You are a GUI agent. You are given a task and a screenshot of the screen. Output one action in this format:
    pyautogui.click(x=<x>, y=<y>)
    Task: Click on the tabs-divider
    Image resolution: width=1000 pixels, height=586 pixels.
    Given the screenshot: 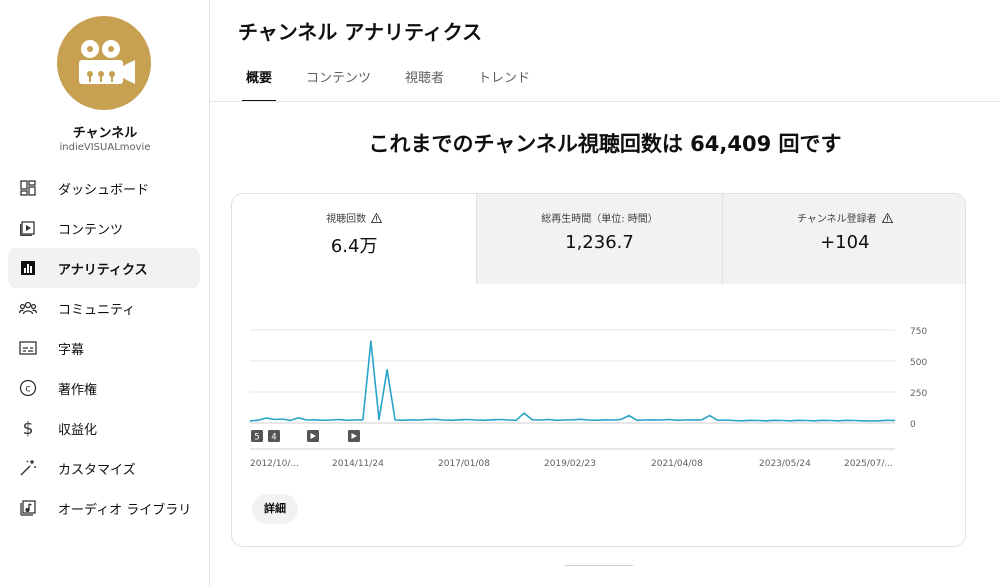 What is the action you would take?
    pyautogui.click(x=605, y=101)
    